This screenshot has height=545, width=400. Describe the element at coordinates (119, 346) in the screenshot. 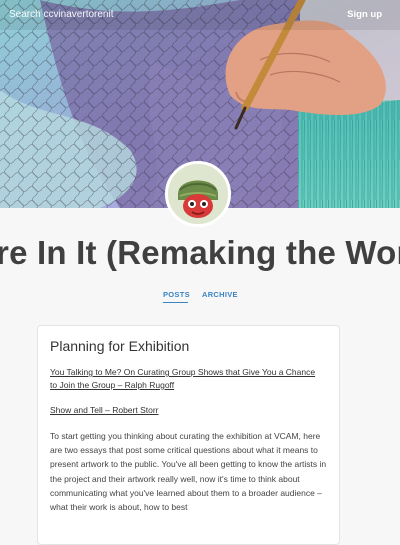

I see `post-title: Planning for Exhibition` at that location.